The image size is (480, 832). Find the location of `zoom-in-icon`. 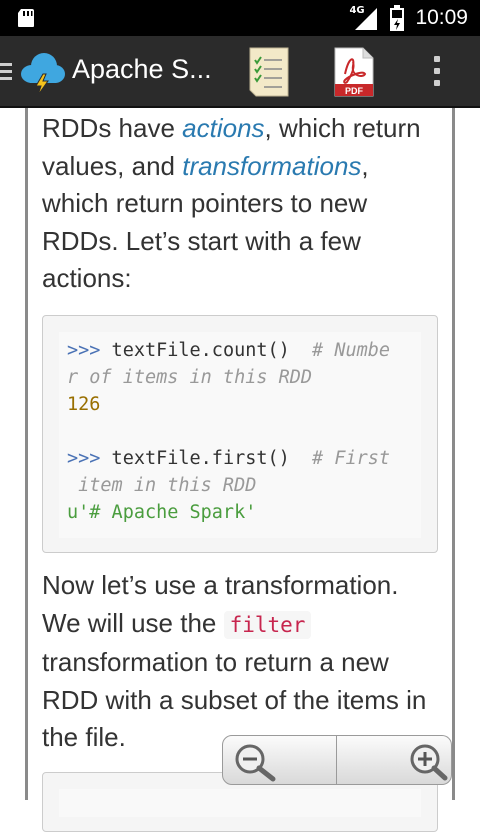

zoom-in-icon is located at coordinates (429, 762).